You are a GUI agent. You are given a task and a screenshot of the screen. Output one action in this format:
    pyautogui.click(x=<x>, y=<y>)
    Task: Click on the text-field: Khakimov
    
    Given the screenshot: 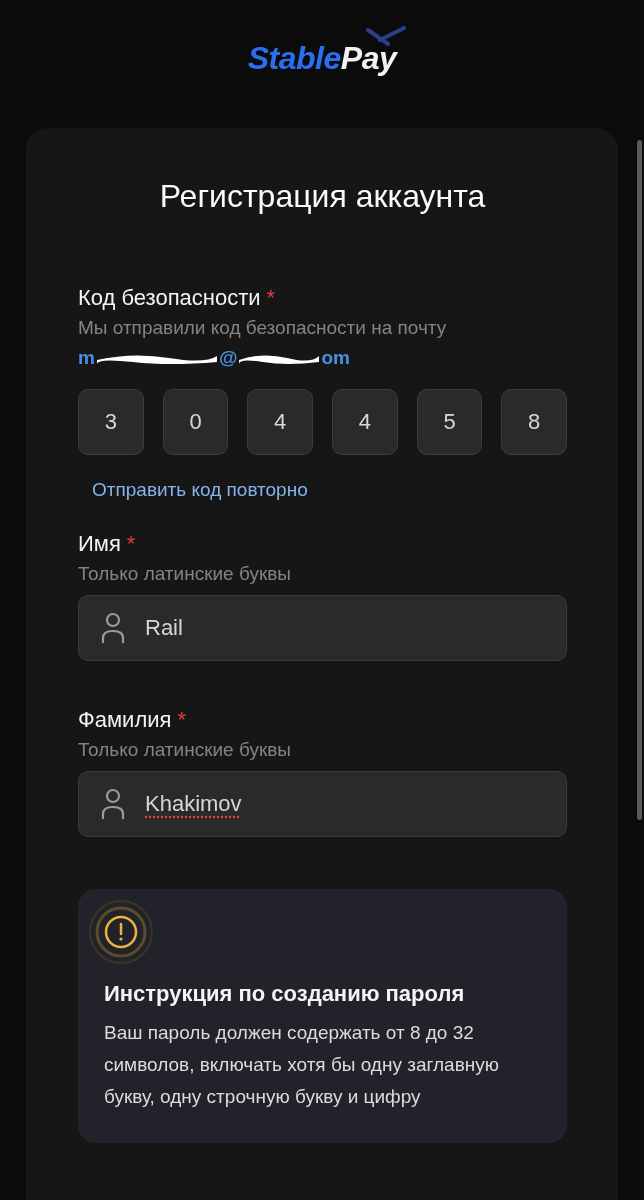 What is the action you would take?
    pyautogui.click(x=322, y=804)
    